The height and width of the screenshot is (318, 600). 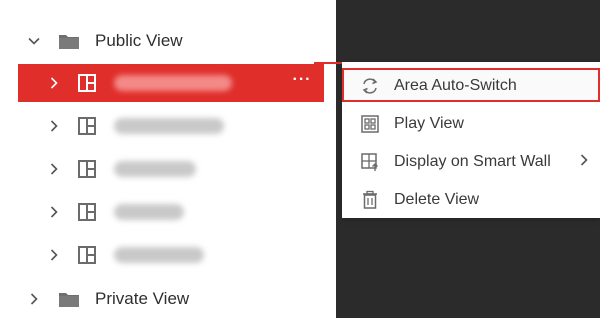 I want to click on folder-row-private-view: Private View, so click(x=168, y=299).